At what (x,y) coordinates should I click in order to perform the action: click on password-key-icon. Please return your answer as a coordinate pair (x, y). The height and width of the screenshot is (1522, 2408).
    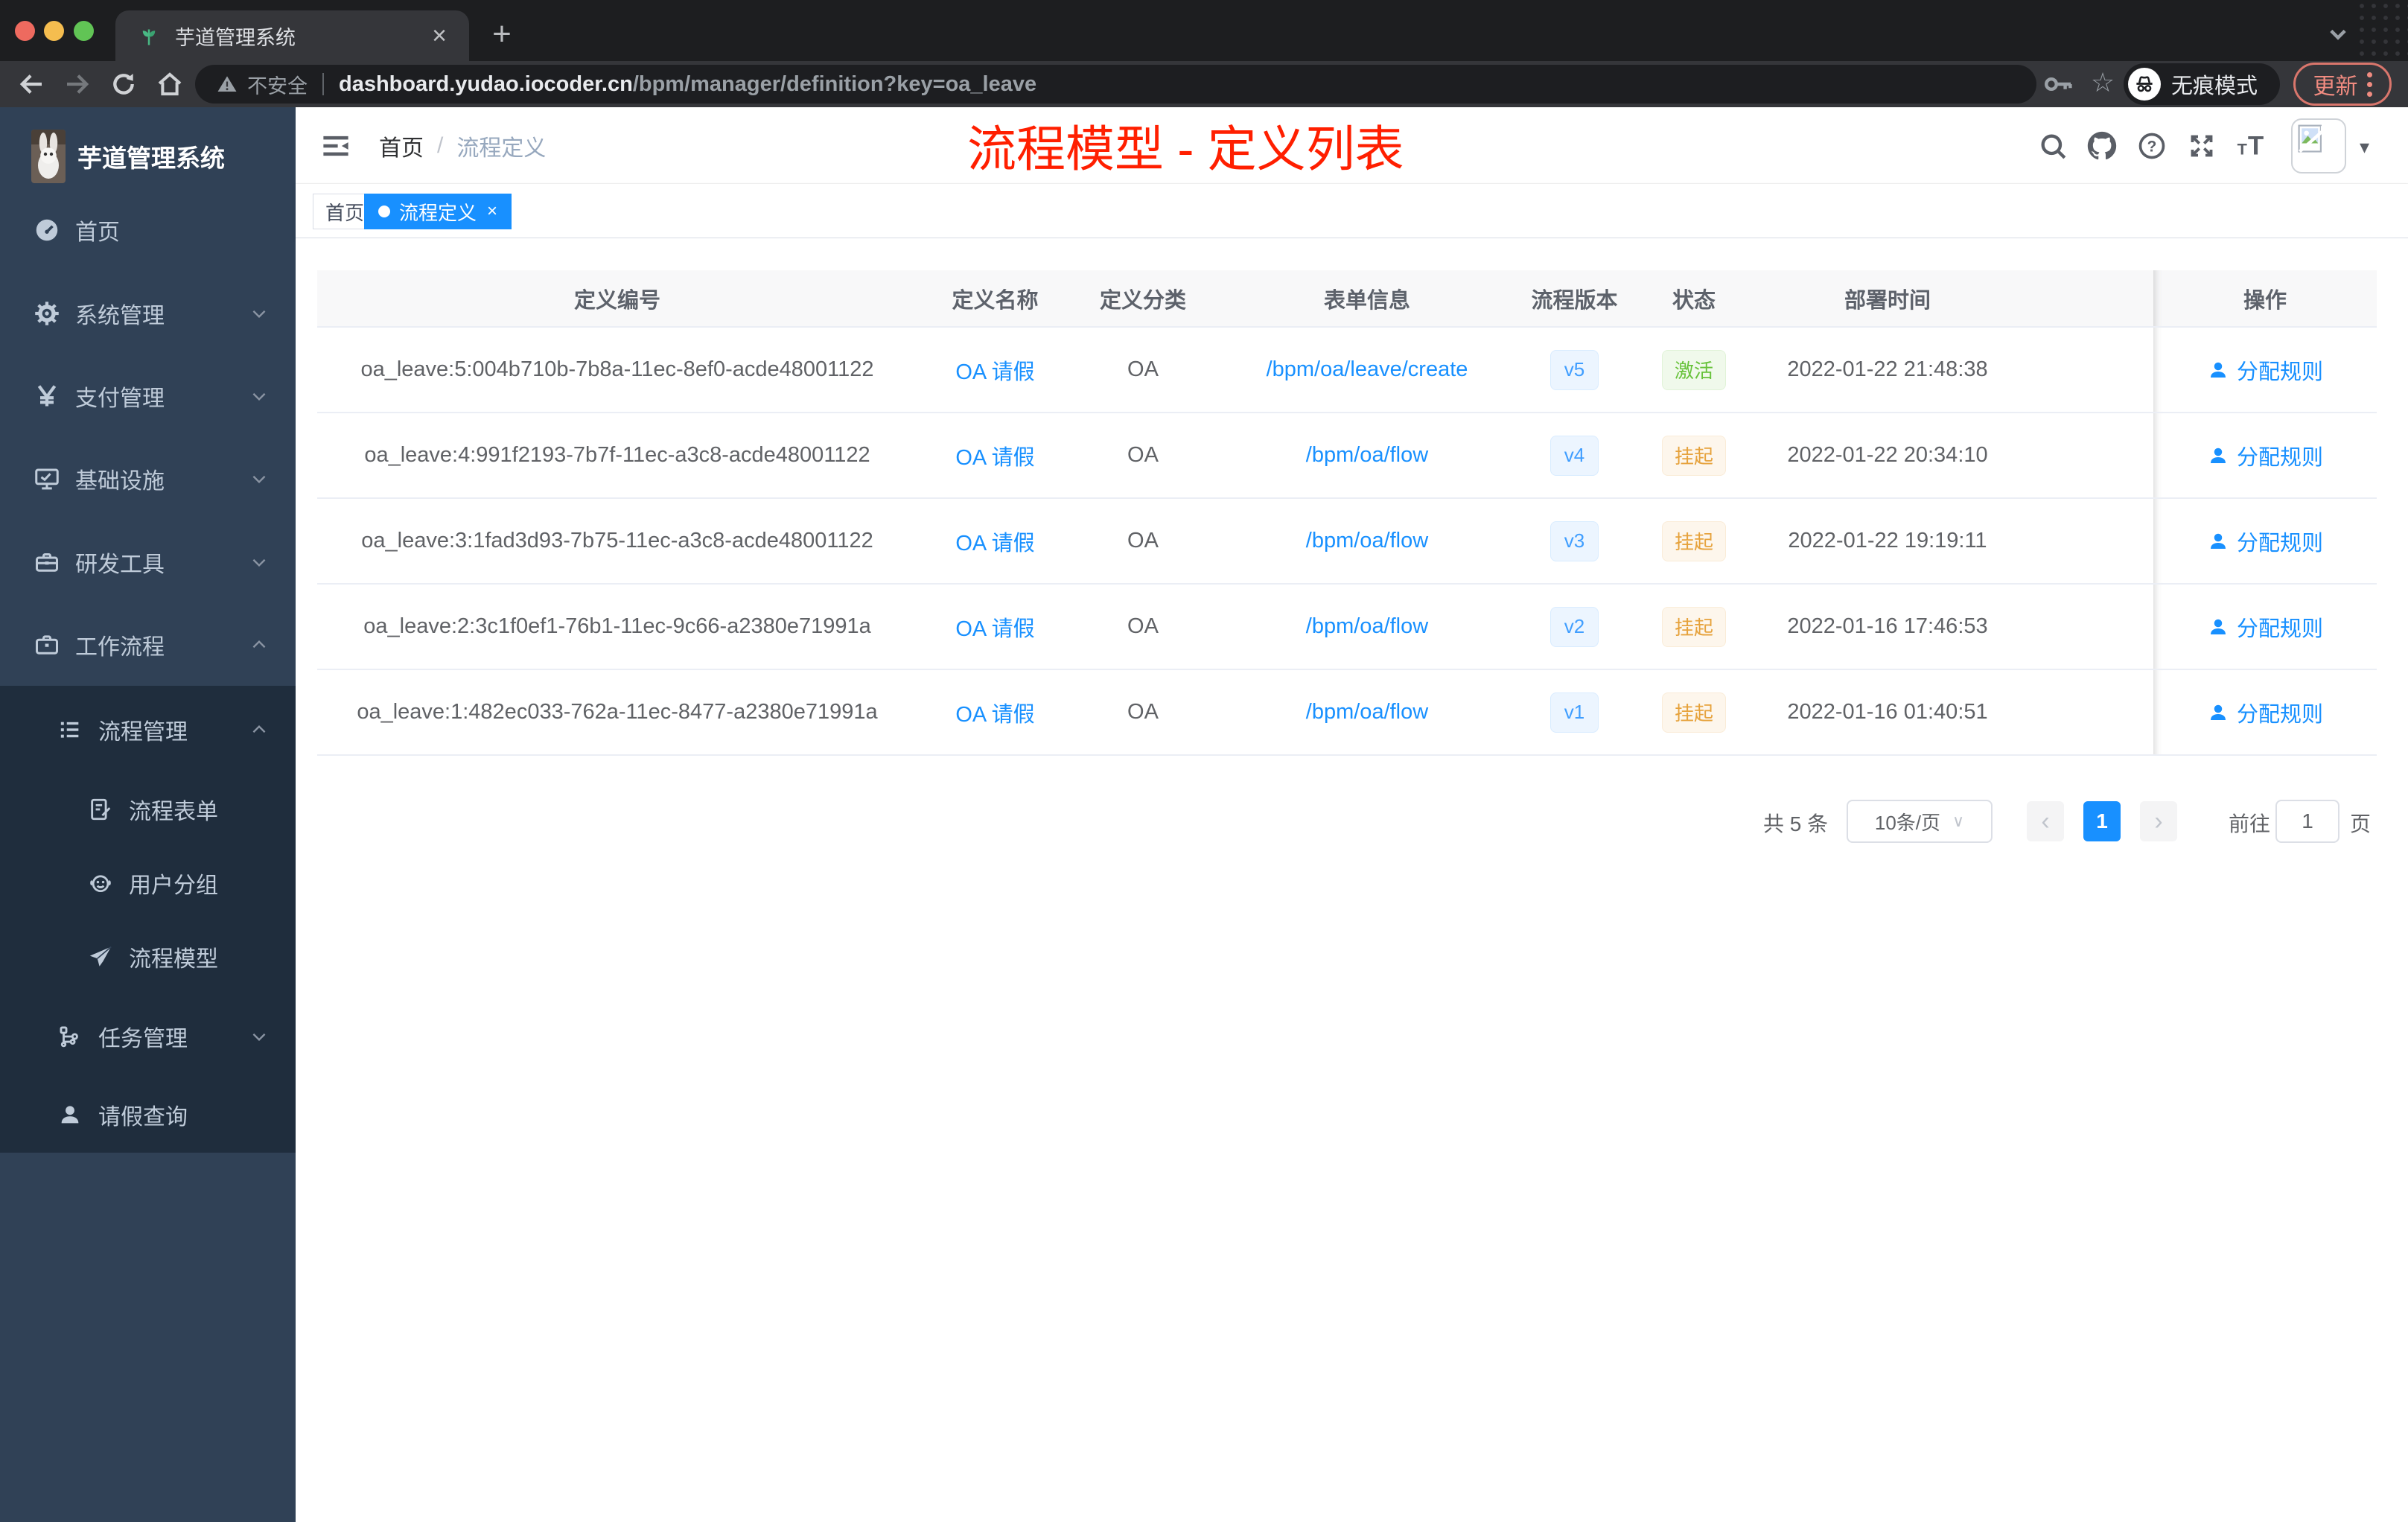
    Looking at the image, I should click on (2058, 84).